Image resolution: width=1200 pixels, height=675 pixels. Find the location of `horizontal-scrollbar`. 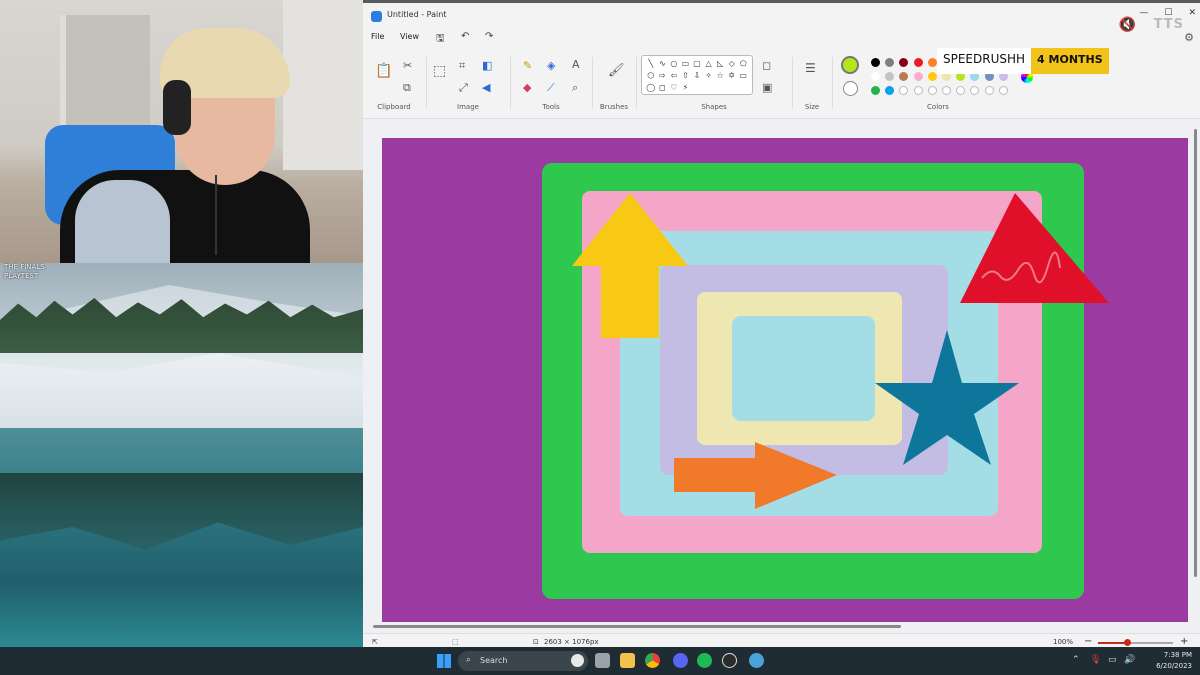

horizontal-scrollbar is located at coordinates (637, 626).